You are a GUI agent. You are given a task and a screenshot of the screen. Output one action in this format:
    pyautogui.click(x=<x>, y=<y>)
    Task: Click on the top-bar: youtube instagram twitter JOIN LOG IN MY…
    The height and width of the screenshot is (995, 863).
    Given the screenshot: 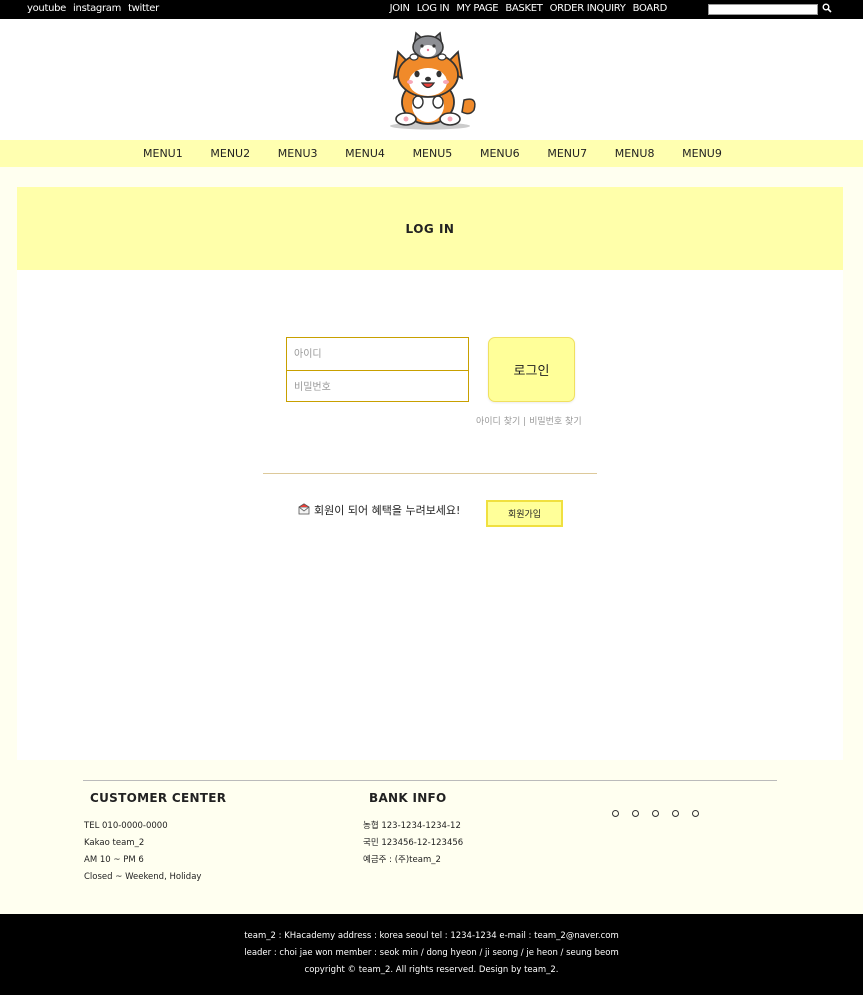 What is the action you would take?
    pyautogui.click(x=431, y=9)
    